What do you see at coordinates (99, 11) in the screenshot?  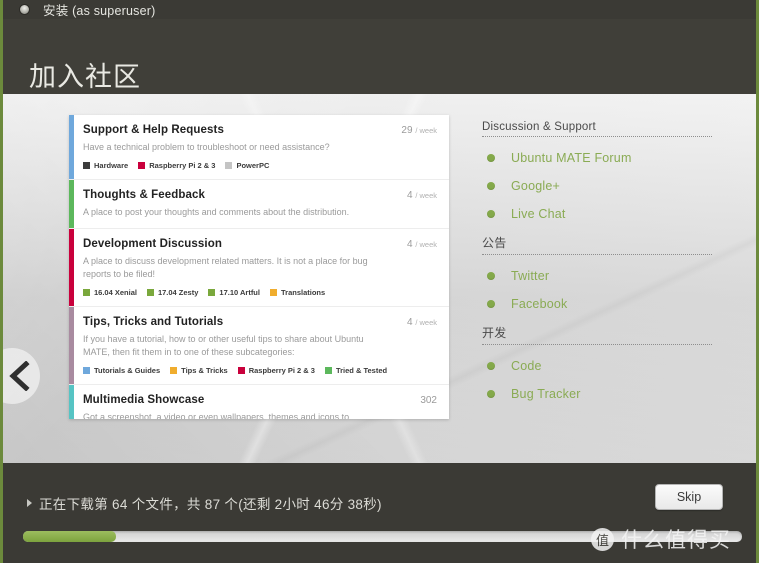 I see `window-title: 安装 (as superuser)` at bounding box center [99, 11].